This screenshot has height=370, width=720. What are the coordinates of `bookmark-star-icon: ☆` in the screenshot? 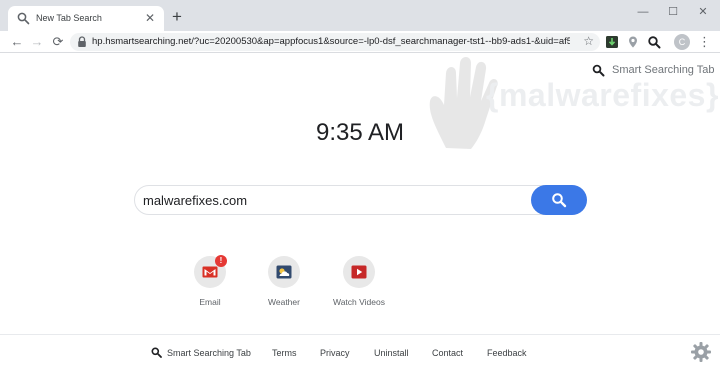 It's located at (588, 41).